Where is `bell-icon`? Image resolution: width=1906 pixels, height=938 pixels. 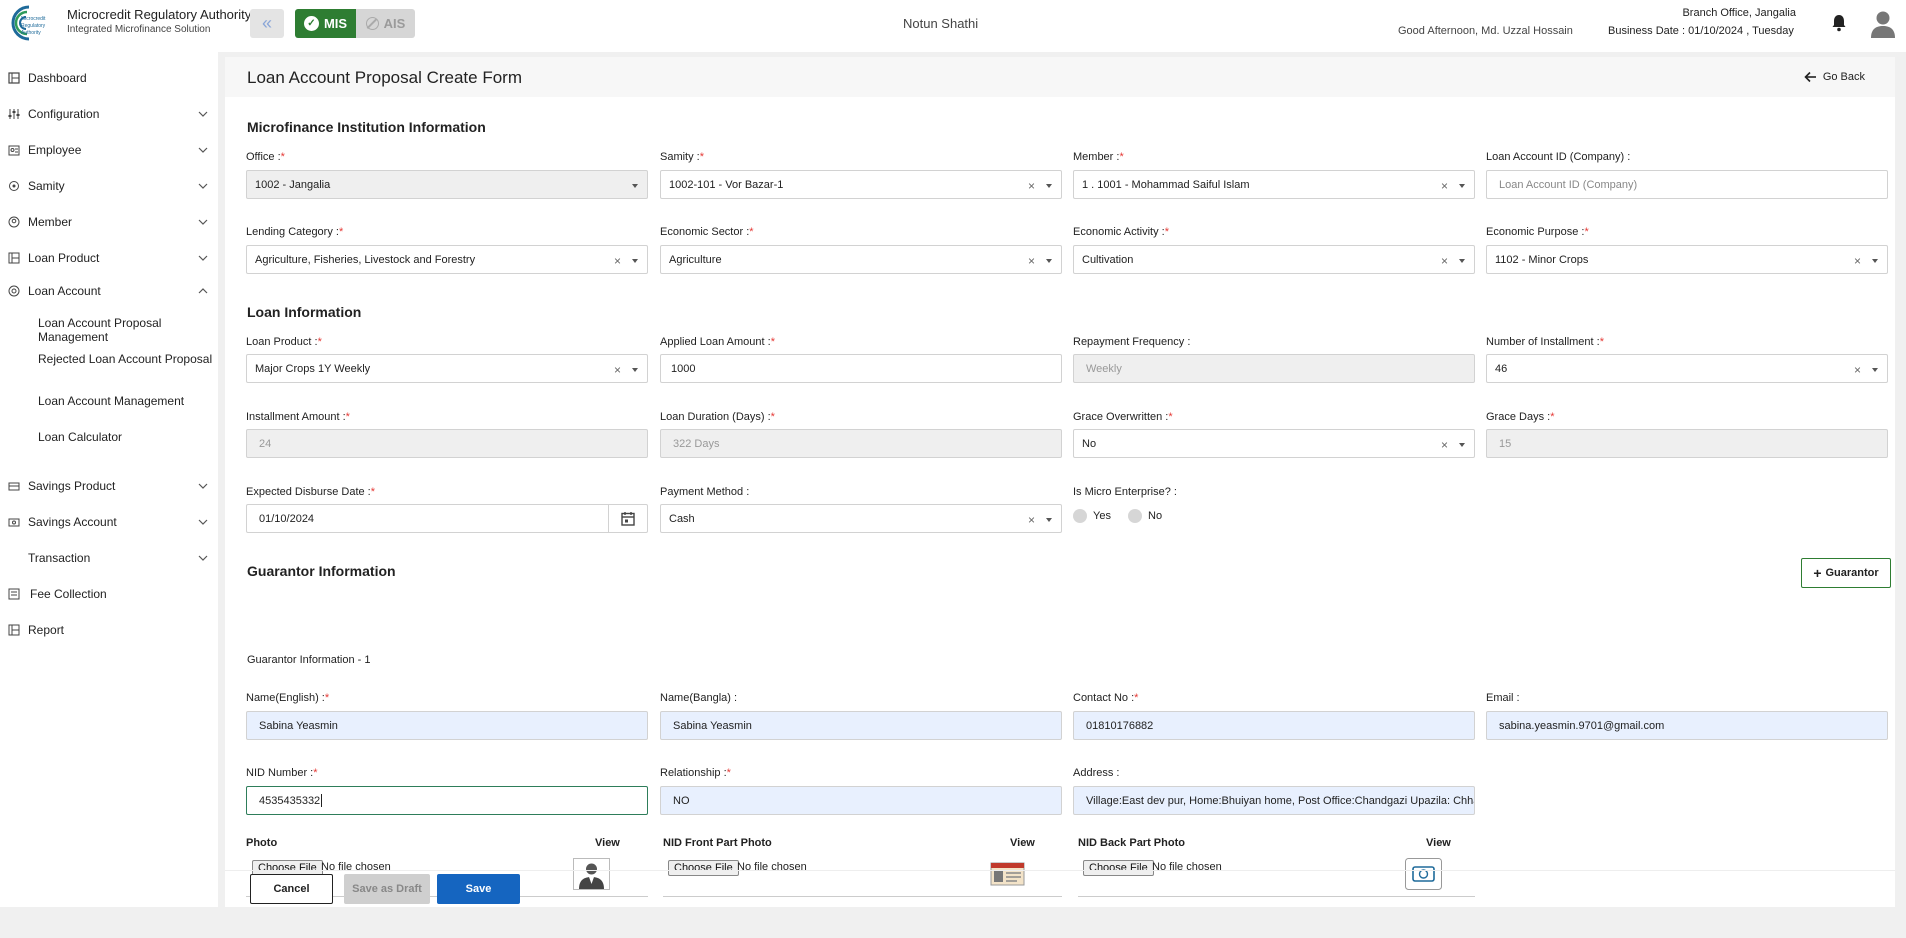 bell-icon is located at coordinates (1839, 23).